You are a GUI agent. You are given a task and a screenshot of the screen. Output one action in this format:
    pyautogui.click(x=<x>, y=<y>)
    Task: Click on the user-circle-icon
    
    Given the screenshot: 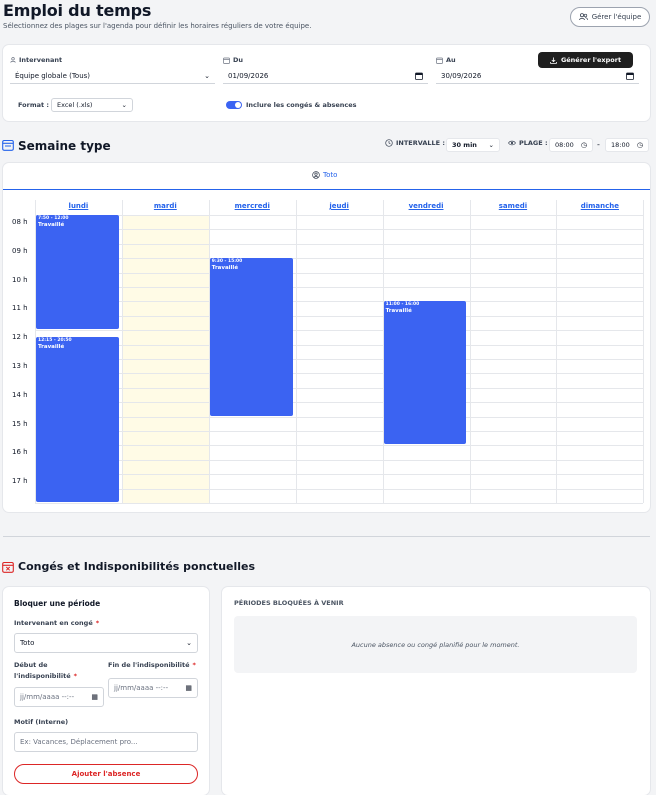 What is the action you would take?
    pyautogui.click(x=316, y=175)
    